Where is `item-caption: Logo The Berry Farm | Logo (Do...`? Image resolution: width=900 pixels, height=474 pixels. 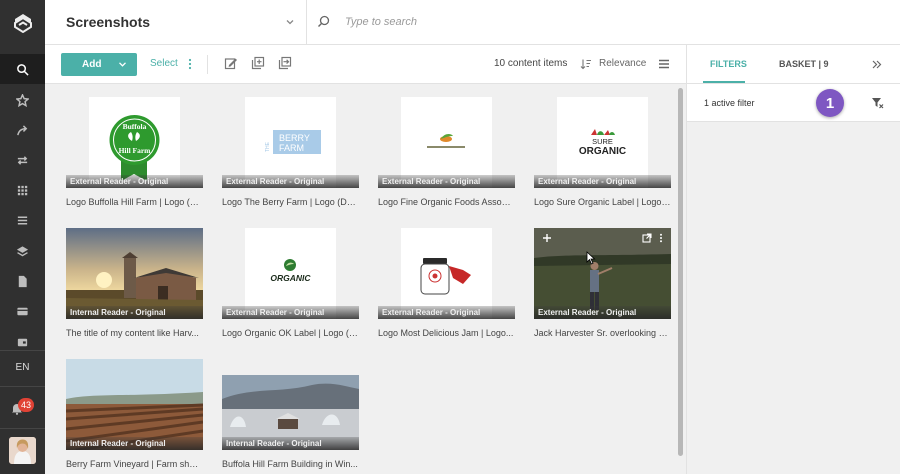
item-caption: Logo The Berry Farm | Logo (Do... is located at coordinates (290, 202).